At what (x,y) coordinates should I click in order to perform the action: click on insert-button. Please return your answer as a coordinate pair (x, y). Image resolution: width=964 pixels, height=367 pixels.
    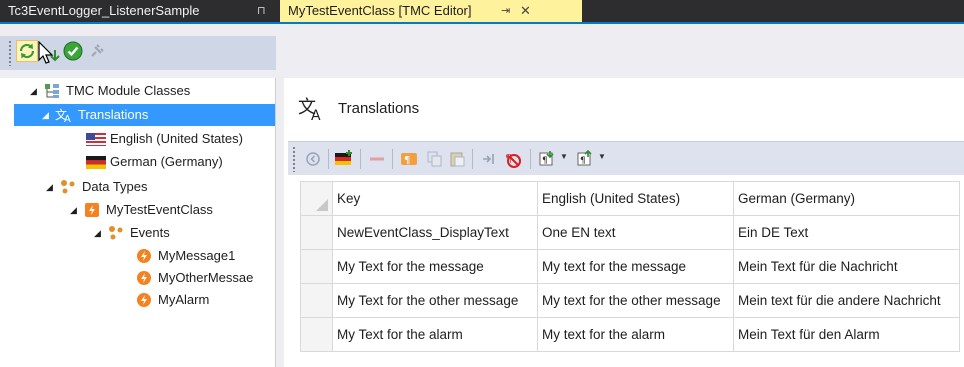
    Looking at the image, I should click on (489, 159).